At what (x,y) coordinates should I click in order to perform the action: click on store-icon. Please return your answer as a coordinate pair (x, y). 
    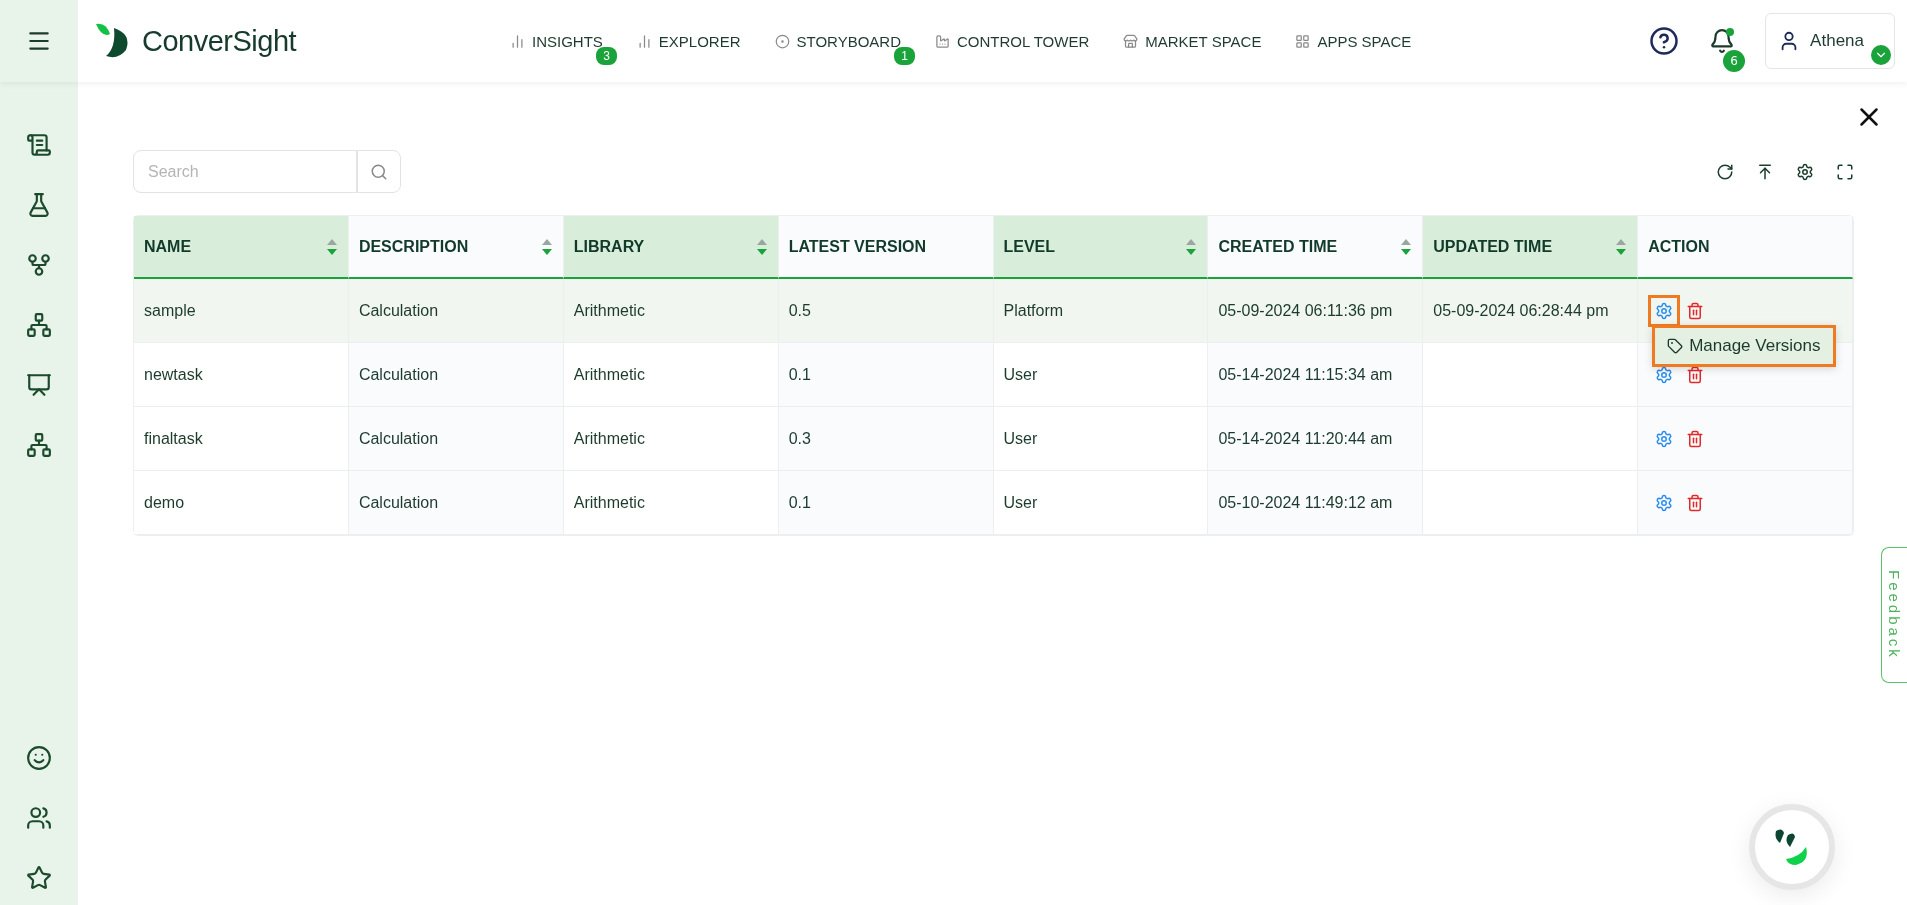
    Looking at the image, I should click on (1131, 41).